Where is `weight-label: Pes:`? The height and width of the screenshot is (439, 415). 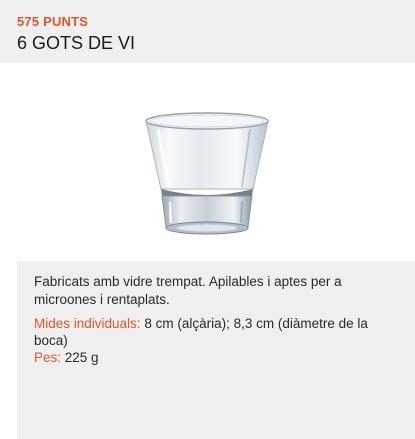
weight-label: Pes: is located at coordinates (48, 357).